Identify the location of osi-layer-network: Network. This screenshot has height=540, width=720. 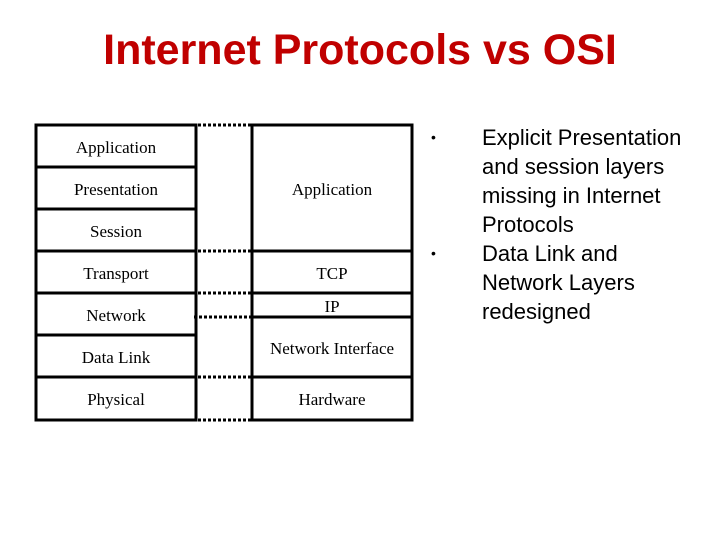
(116, 315).